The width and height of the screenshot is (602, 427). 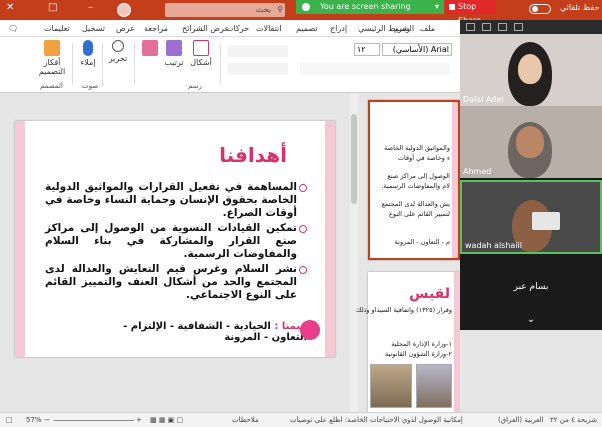 What do you see at coordinates (403, 310) in the screenshot?
I see `thumb-text: وقرار (١٣٢٥) واتفاقية السيداو وذلك` at bounding box center [403, 310].